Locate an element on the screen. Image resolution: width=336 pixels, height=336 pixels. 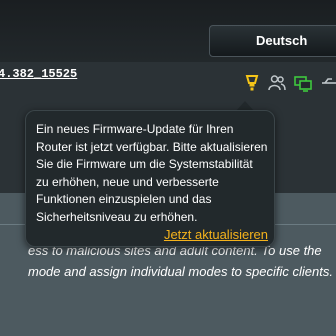
network-monitor-icon is located at coordinates (303, 83).